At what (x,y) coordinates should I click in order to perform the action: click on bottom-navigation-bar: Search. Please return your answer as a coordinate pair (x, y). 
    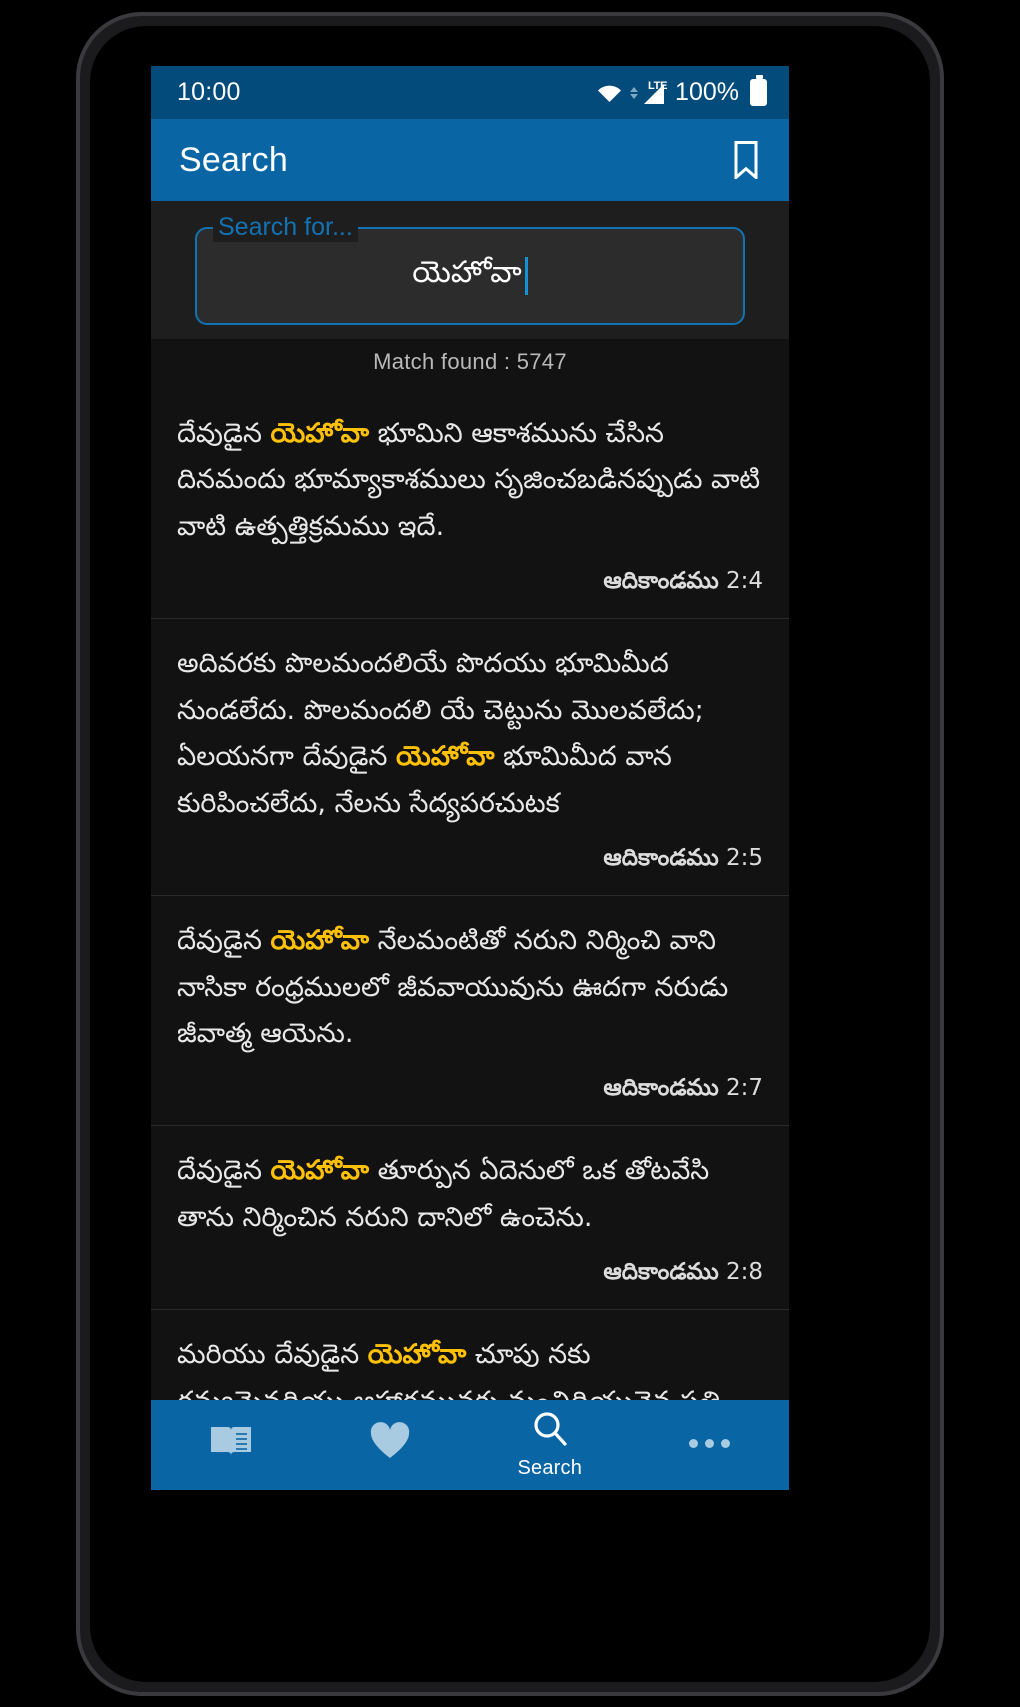
    Looking at the image, I should click on (470, 1445).